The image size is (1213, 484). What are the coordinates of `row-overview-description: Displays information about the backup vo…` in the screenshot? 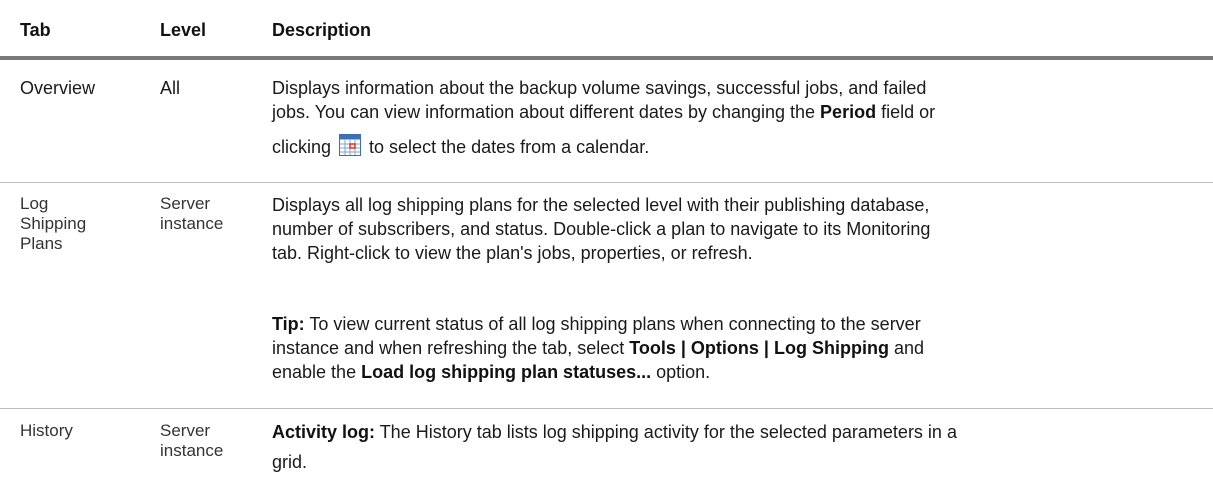 It's located at (604, 117).